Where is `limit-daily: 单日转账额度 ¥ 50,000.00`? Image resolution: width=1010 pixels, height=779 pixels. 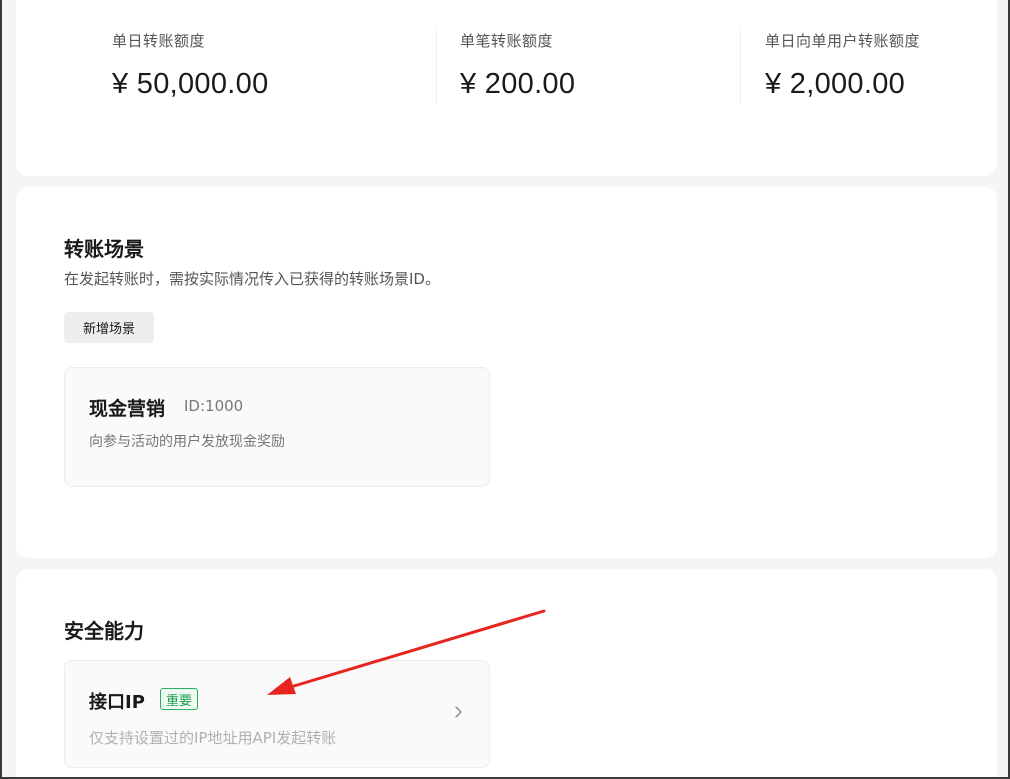 limit-daily: 单日转账额度 ¥ 50,000.00 is located at coordinates (190, 65).